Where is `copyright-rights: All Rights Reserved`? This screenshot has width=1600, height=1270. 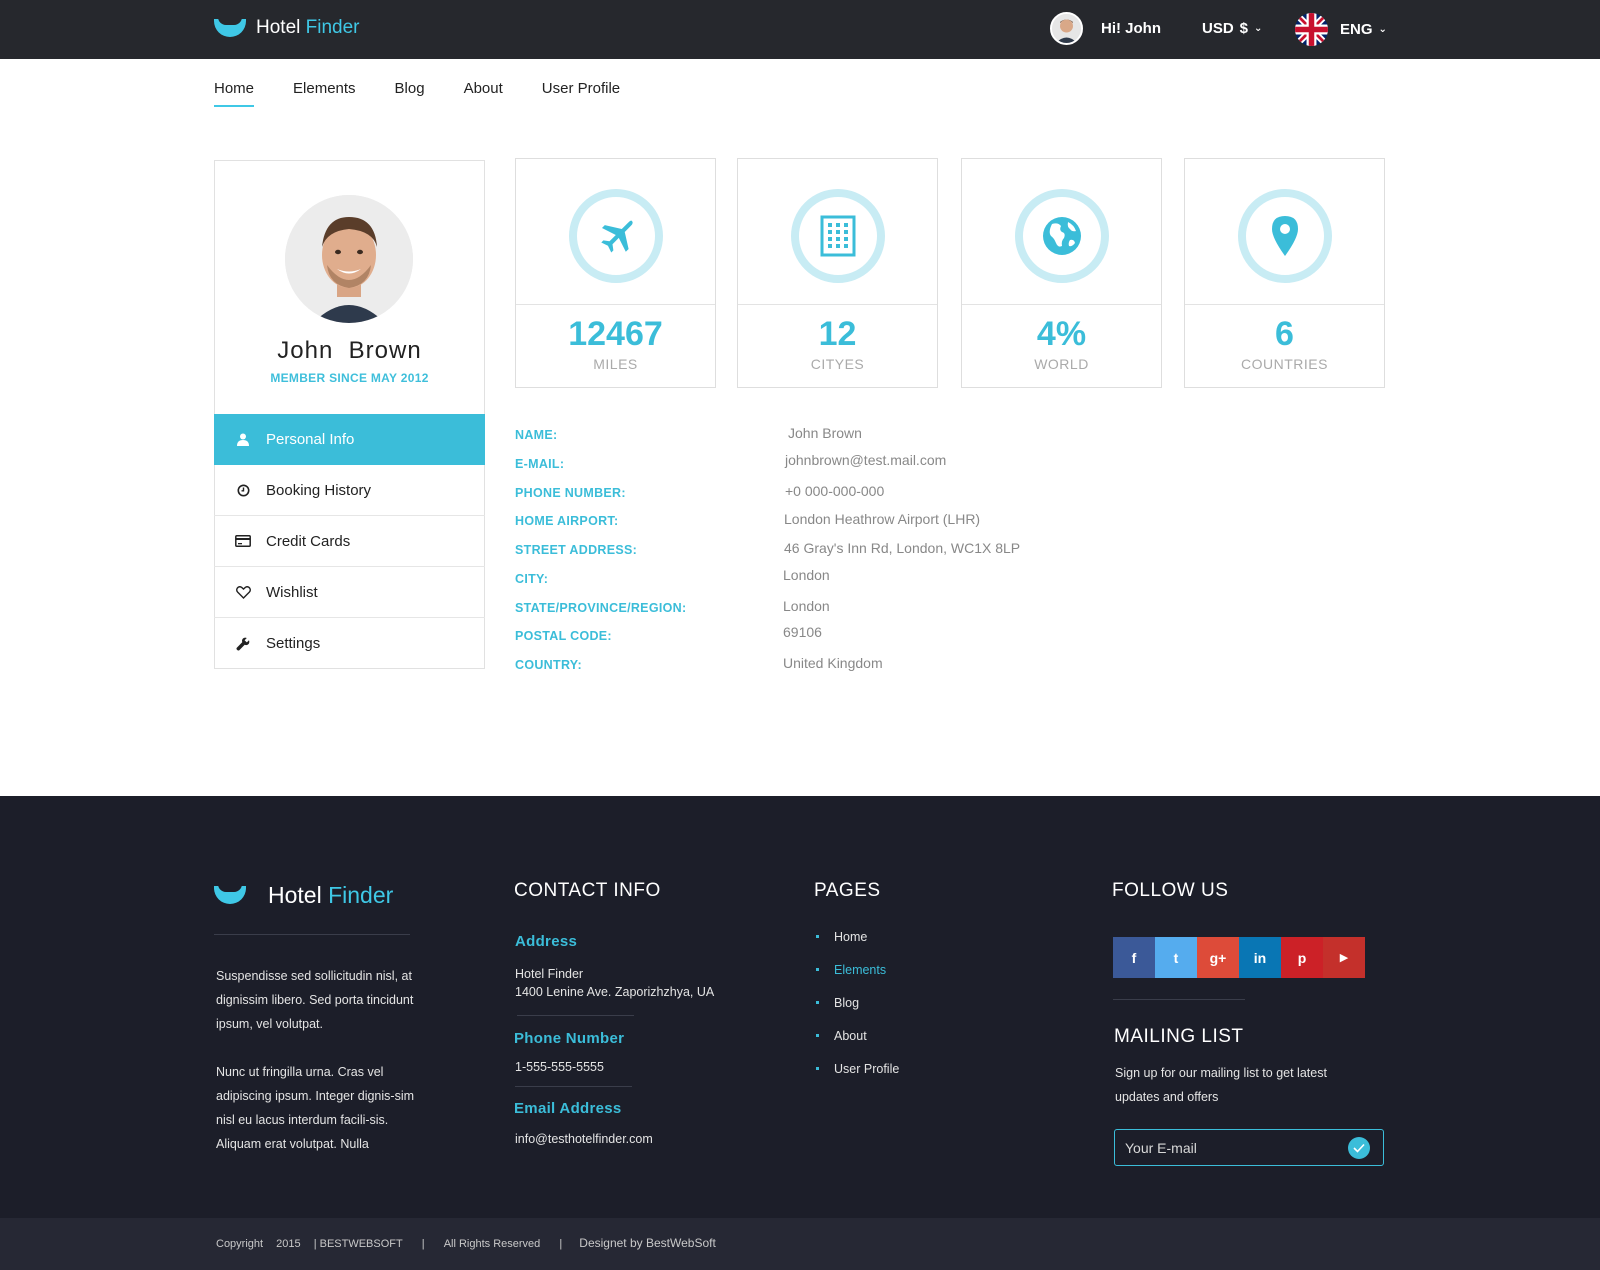
copyright-rights: All Rights Reserved is located at coordinates (492, 1244).